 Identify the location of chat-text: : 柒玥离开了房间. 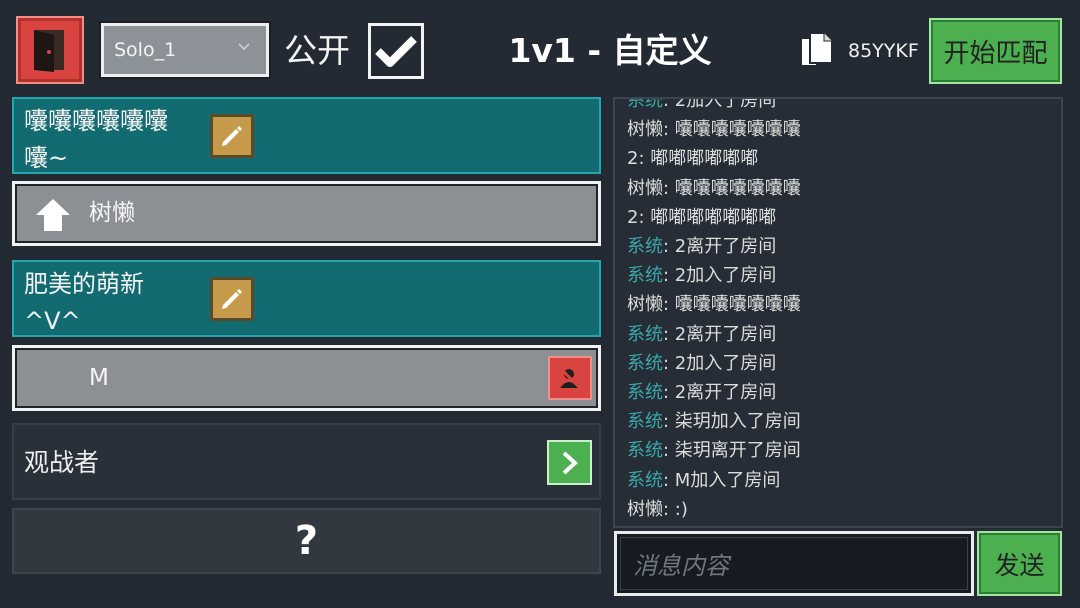
(732, 451).